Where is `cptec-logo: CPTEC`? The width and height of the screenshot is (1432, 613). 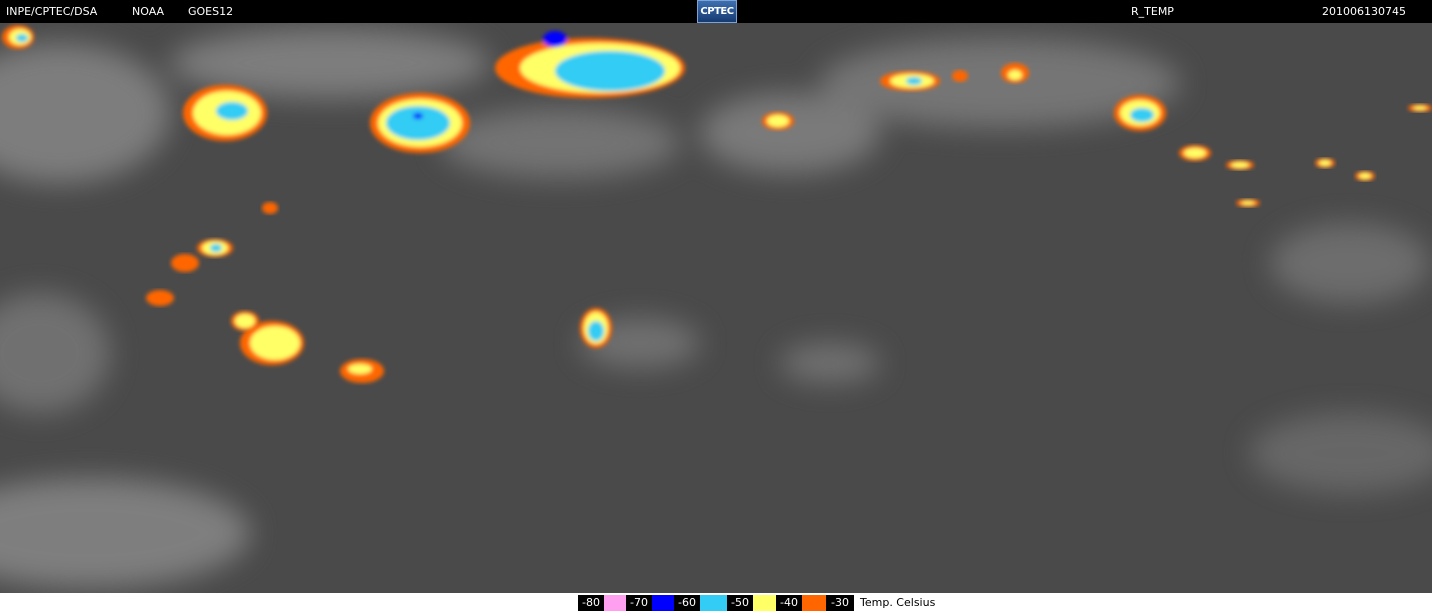
cptec-logo: CPTEC is located at coordinates (717, 11).